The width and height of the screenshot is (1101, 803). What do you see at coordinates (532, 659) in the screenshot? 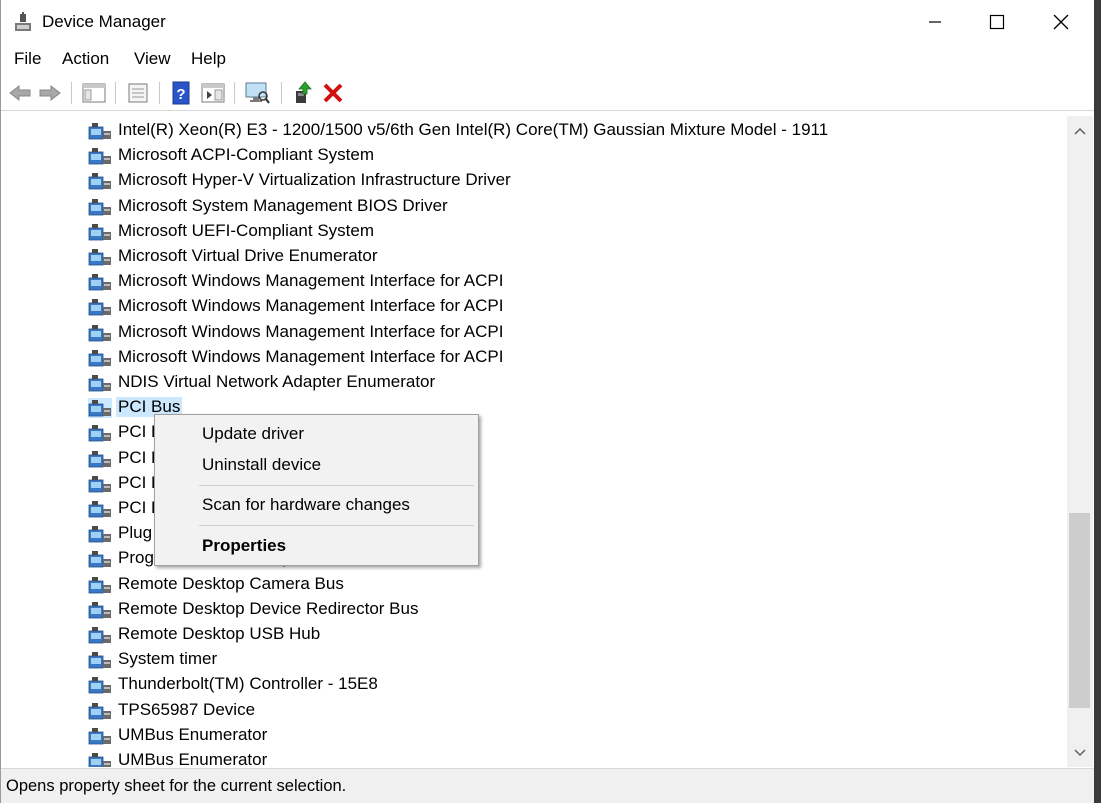
I see `tree-item: System timer` at bounding box center [532, 659].